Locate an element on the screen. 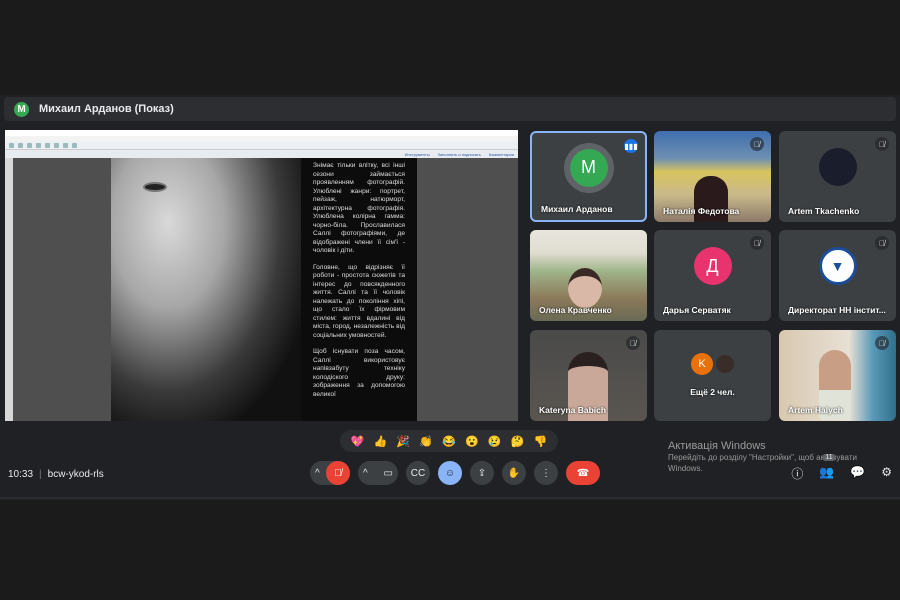  tools-link: Инструменты is located at coordinates (417, 154).